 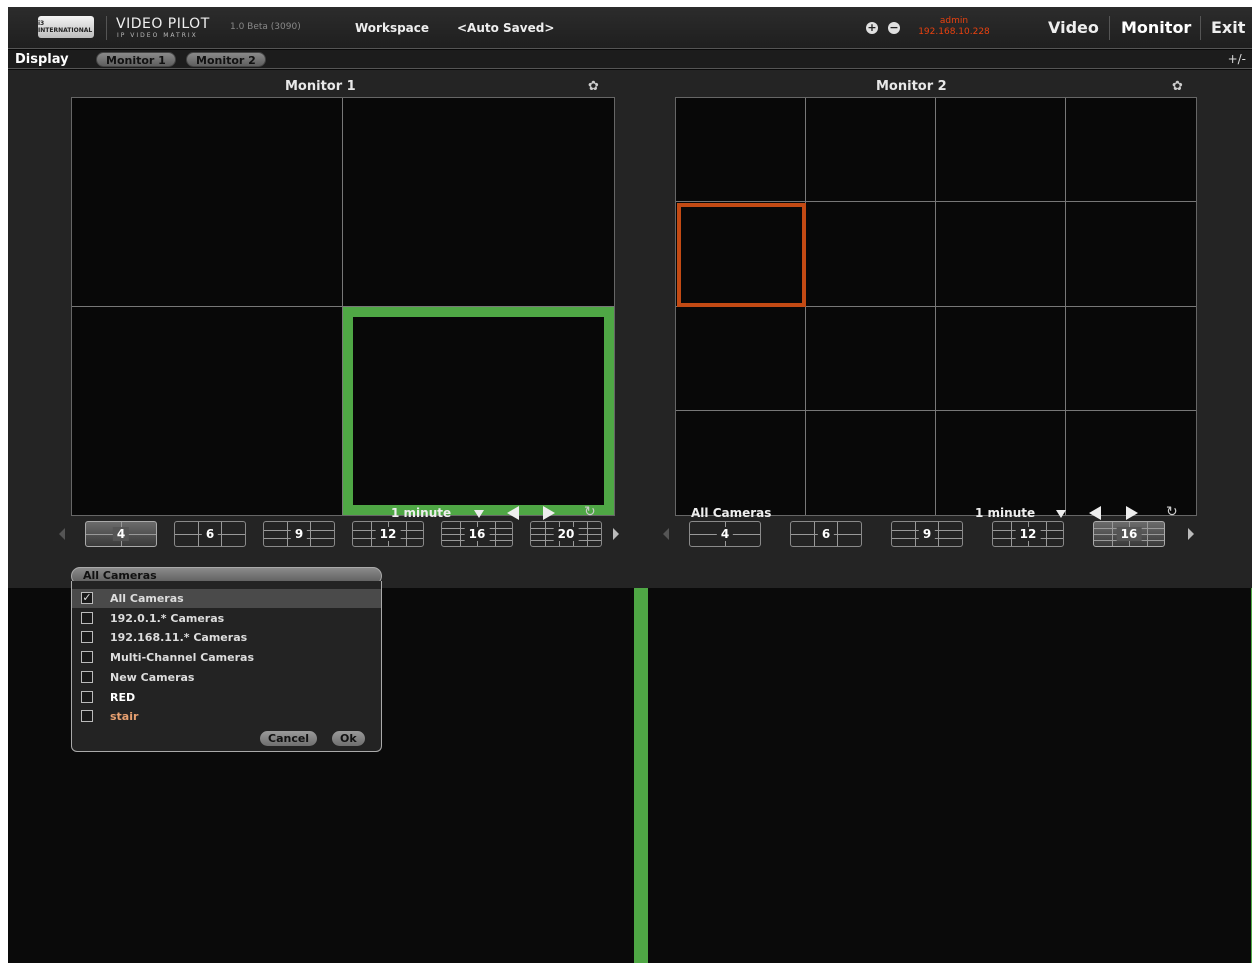 What do you see at coordinates (348, 738) in the screenshot?
I see `ok-button: Ok` at bounding box center [348, 738].